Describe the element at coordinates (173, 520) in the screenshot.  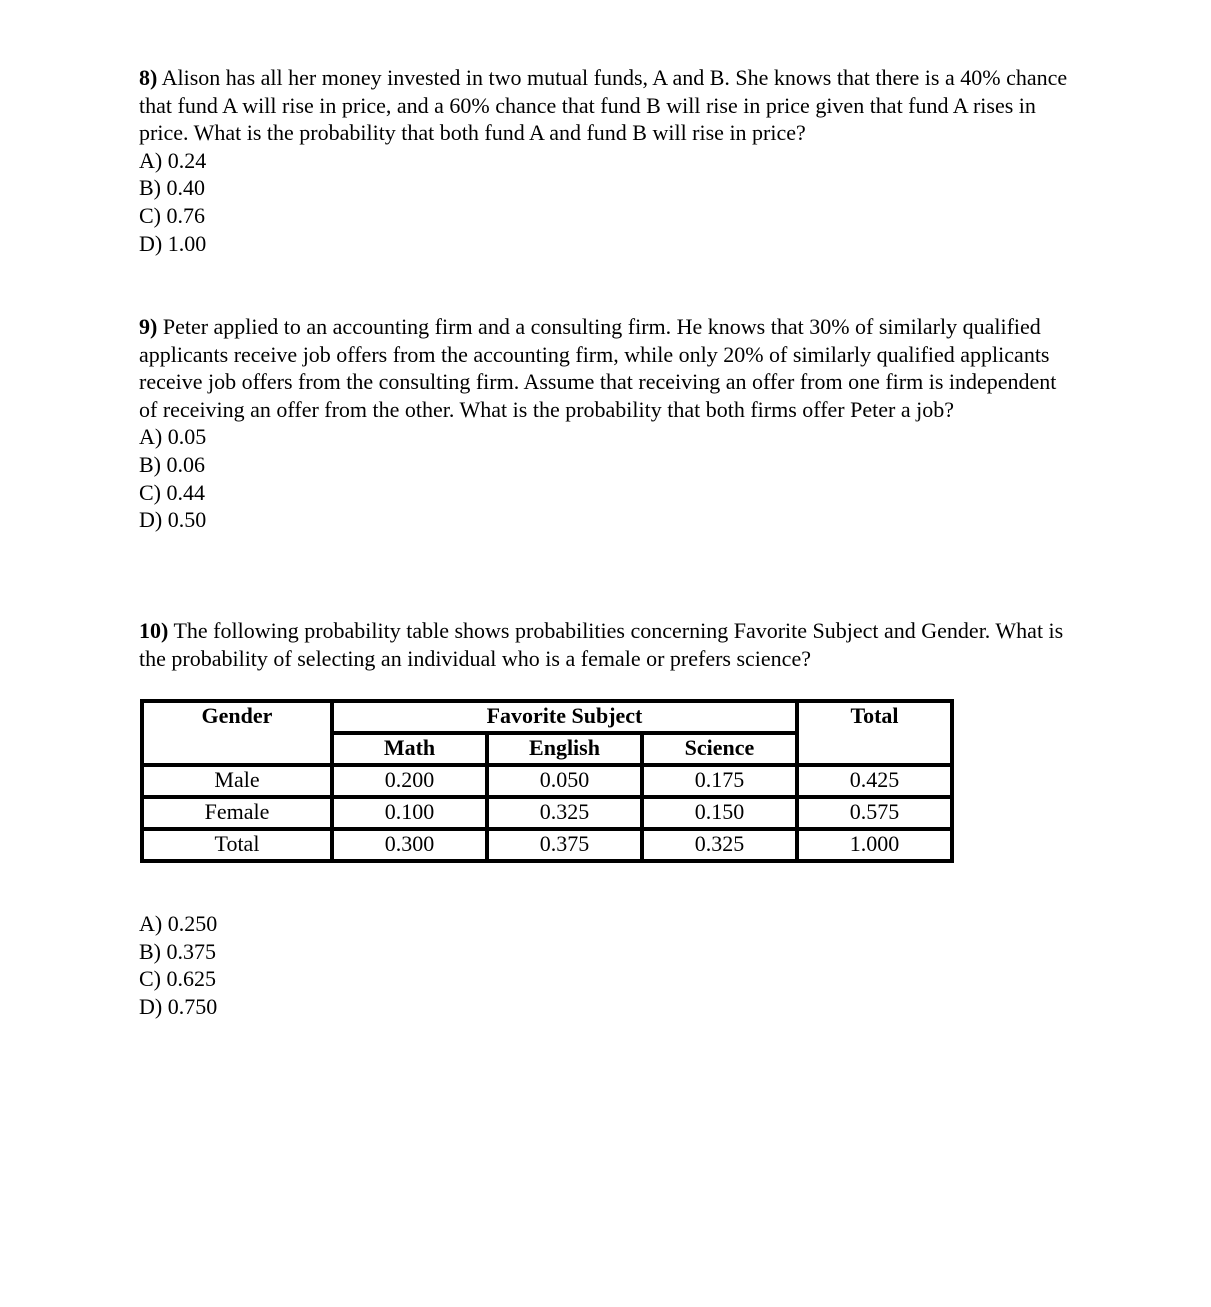
I see `option-d: D) 0.50` at that location.